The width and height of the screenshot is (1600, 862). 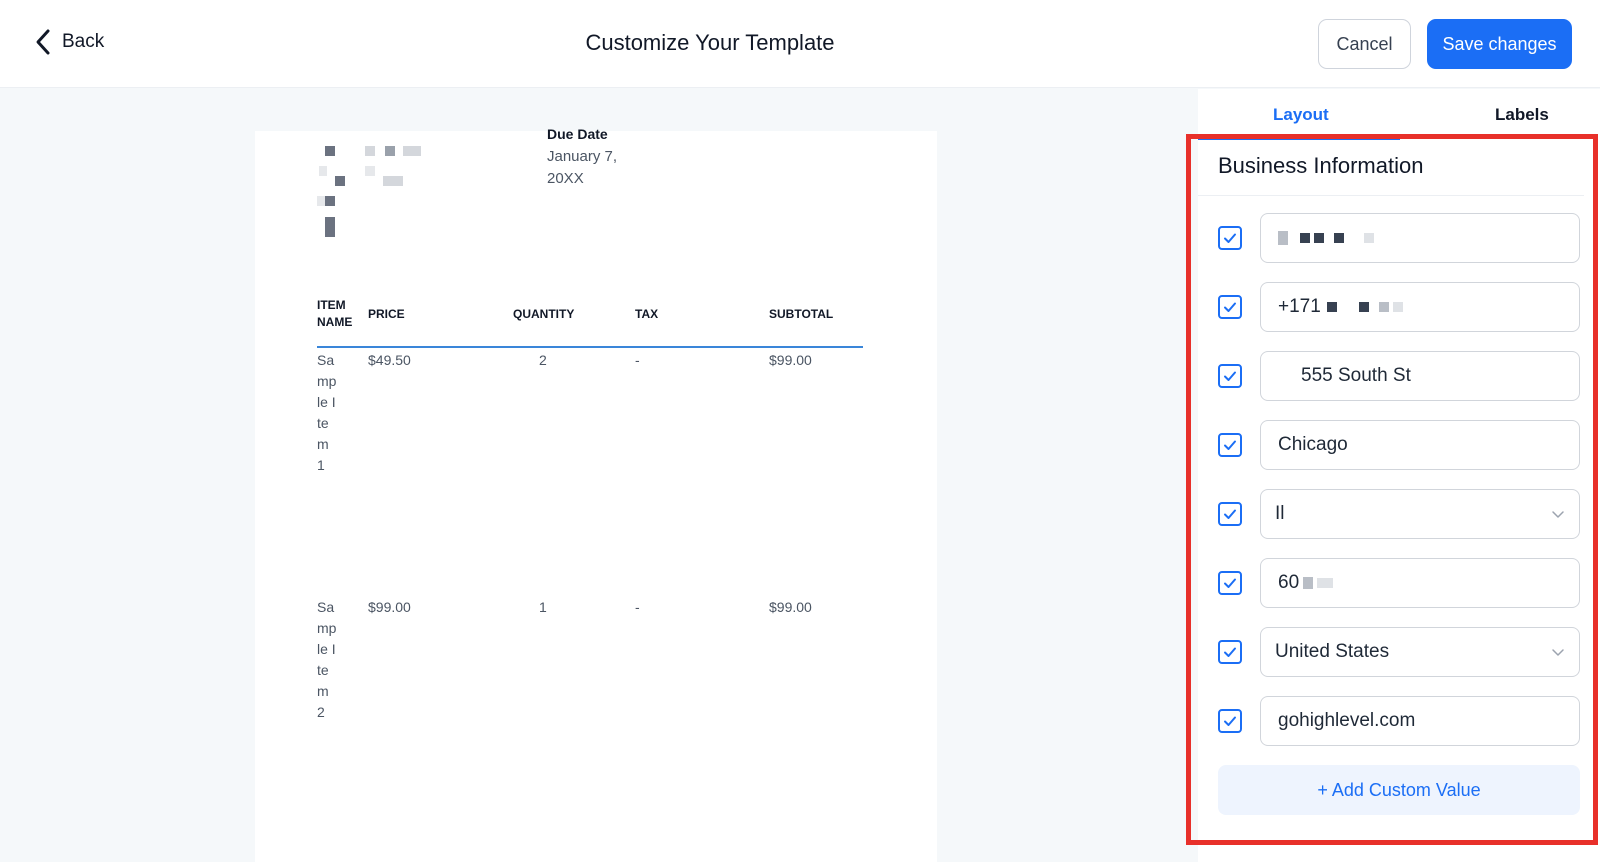 I want to click on state-value: Il, so click(x=1280, y=513).